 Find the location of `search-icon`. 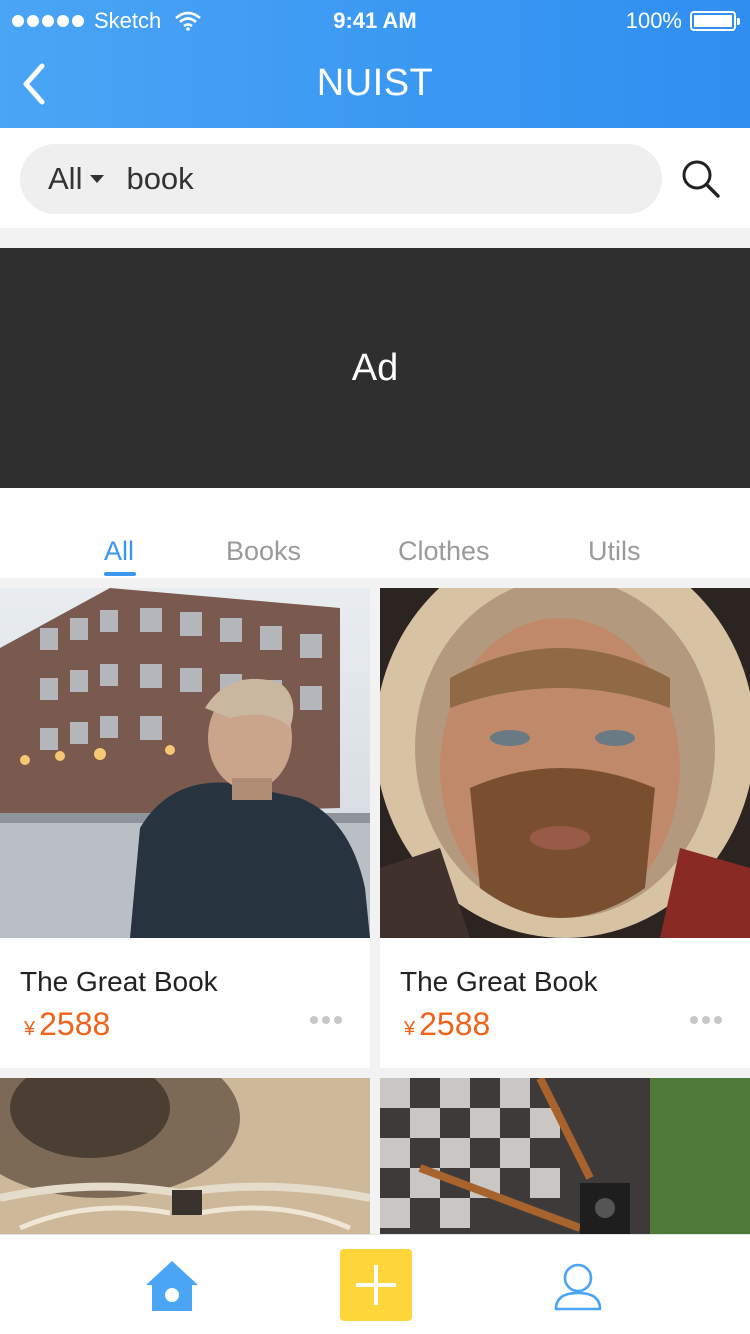

search-icon is located at coordinates (701, 179).